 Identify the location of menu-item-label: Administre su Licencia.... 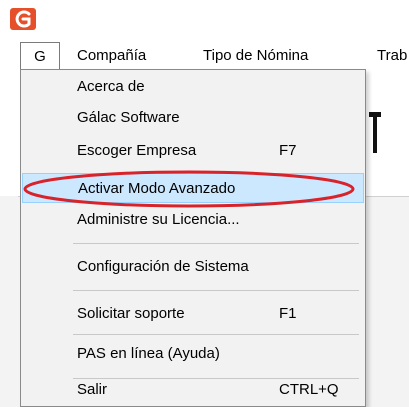
(158, 219).